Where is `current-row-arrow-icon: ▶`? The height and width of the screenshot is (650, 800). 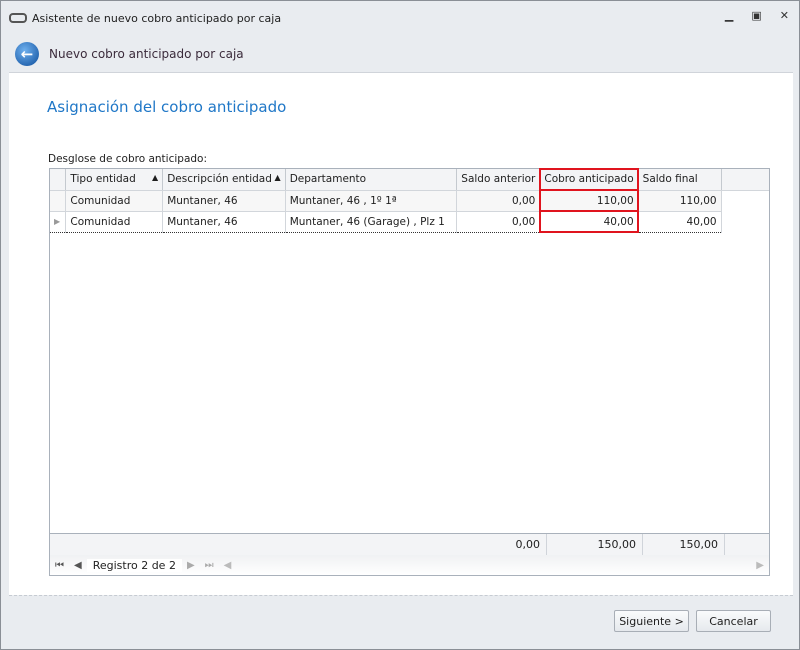 current-row-arrow-icon: ▶ is located at coordinates (58, 221).